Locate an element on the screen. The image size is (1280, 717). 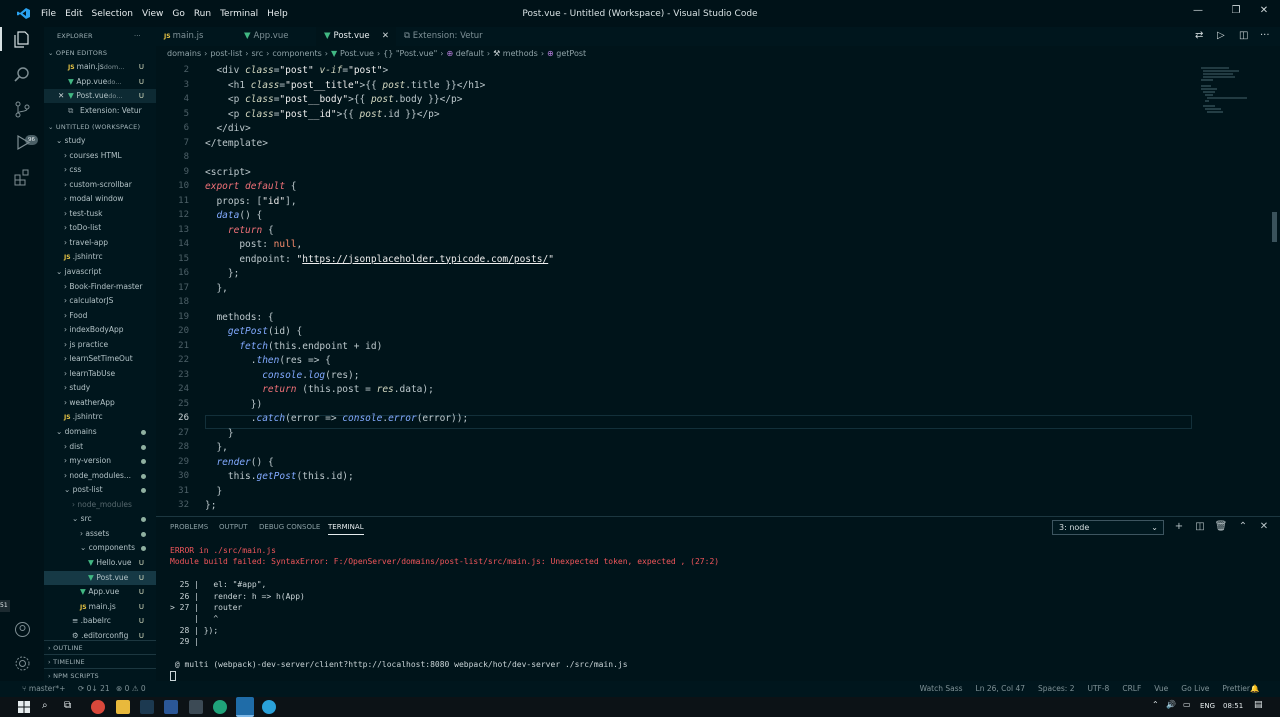
status-item: Go Live is located at coordinates (1195, 689).